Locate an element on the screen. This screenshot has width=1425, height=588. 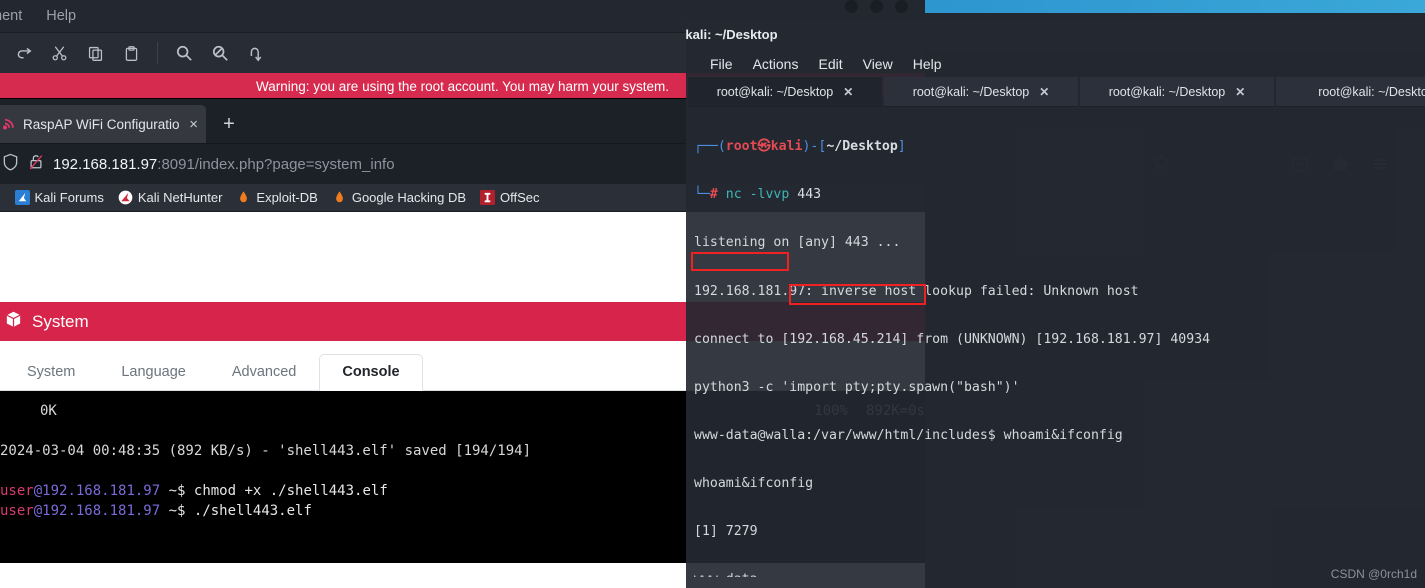
tab-advanced: Advanced is located at coordinates (264, 372).